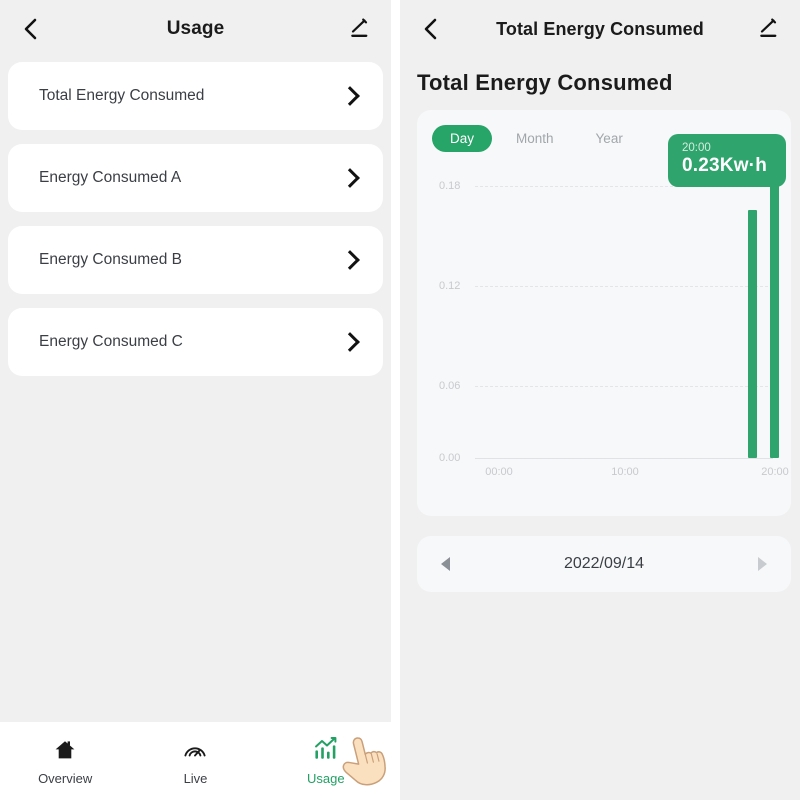 Image resolution: width=800 pixels, height=800 pixels. I want to click on triangle-right-icon, so click(762, 564).